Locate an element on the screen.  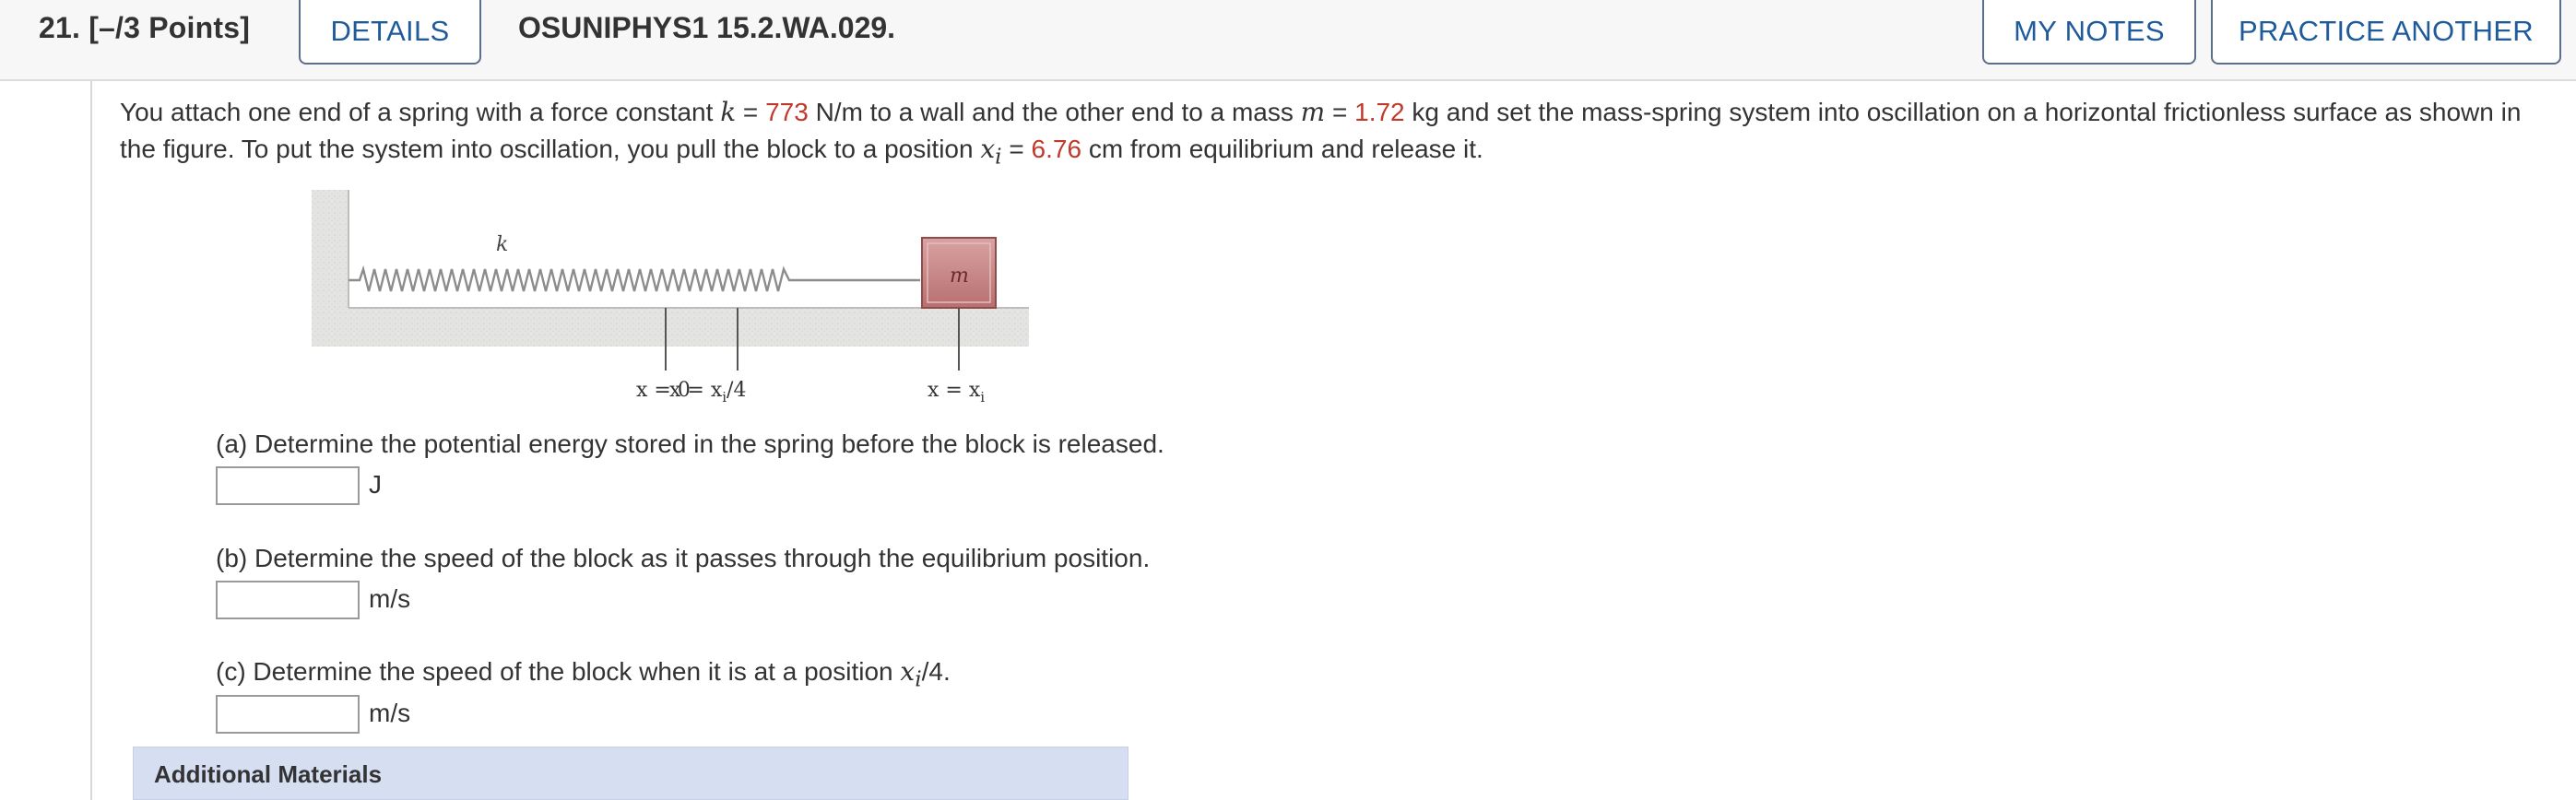
content-divider is located at coordinates (91, 440).